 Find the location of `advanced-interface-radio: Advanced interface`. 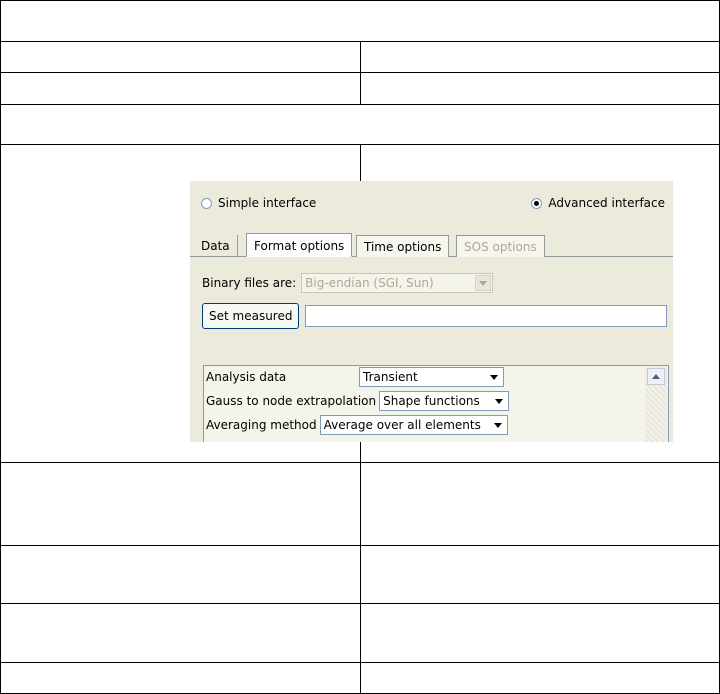

advanced-interface-radio: Advanced interface is located at coordinates (598, 203).